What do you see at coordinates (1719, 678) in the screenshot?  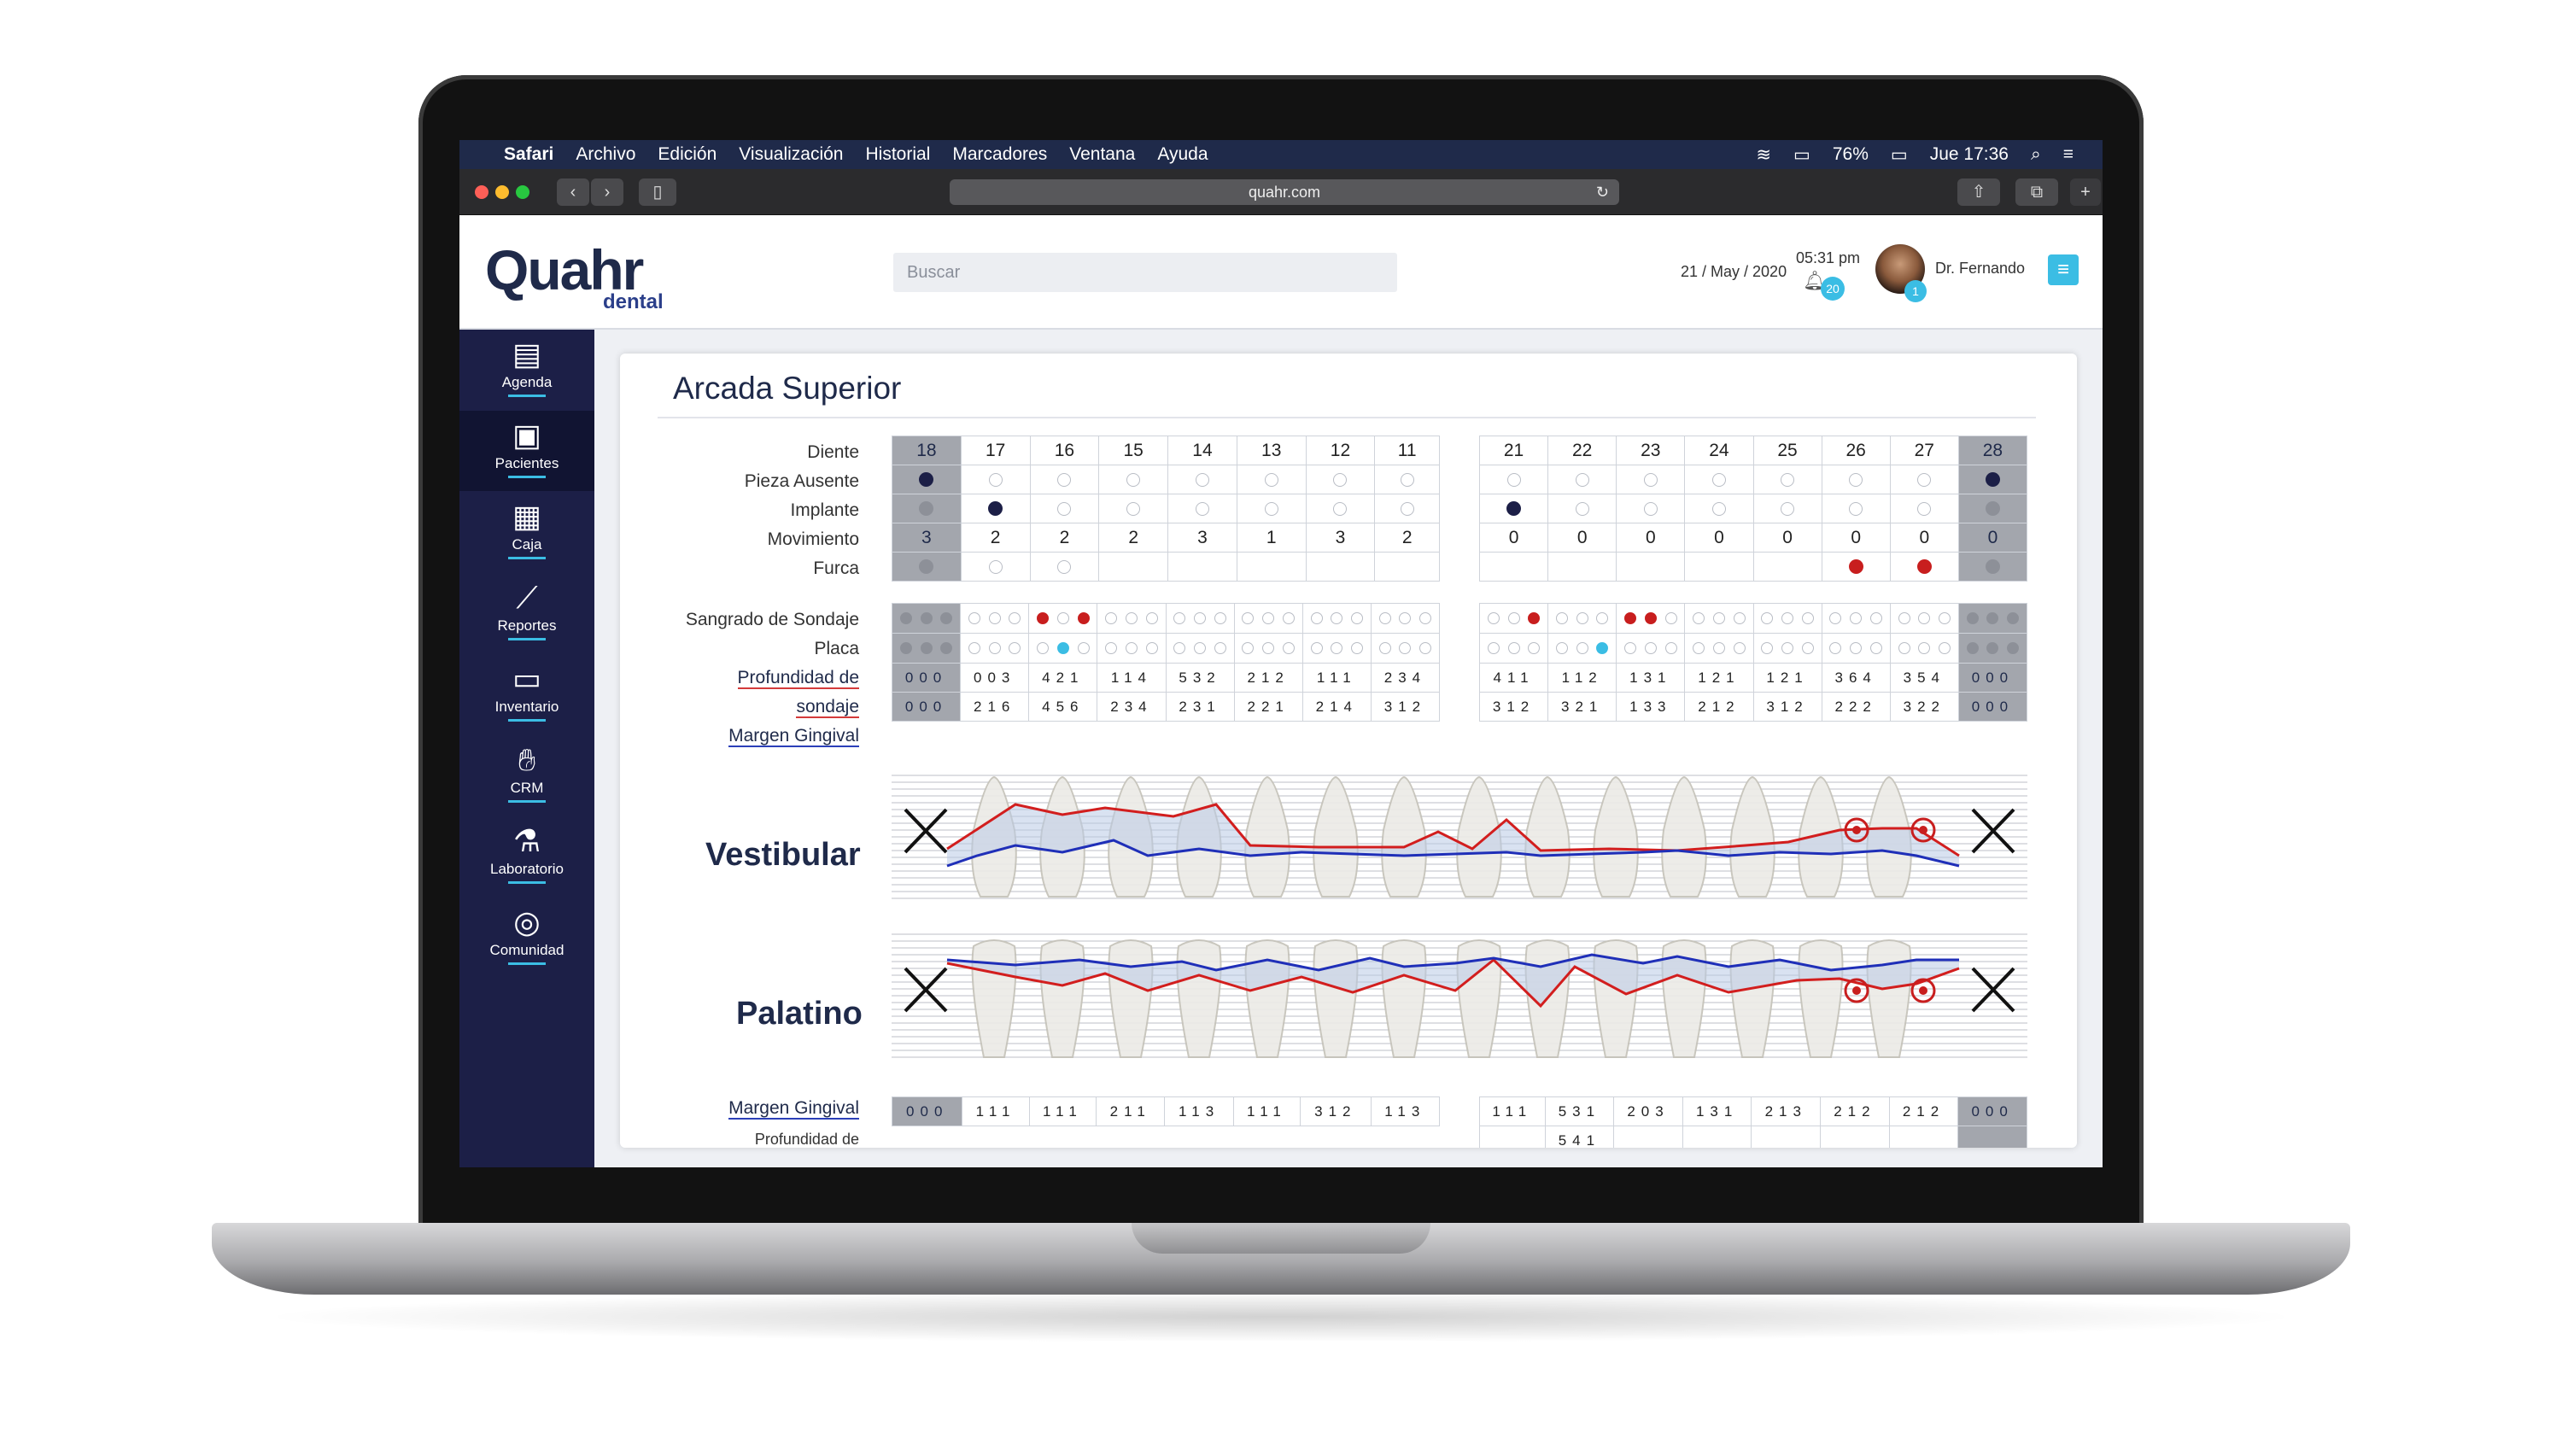 I see `depth-cell: 121` at bounding box center [1719, 678].